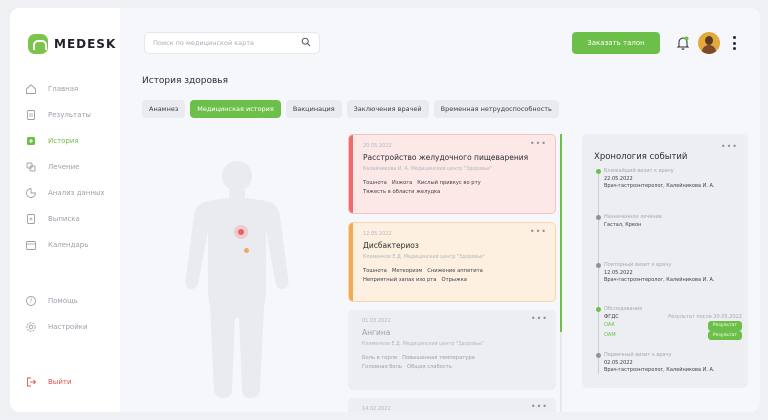 The width and height of the screenshot is (768, 420). What do you see at coordinates (31, 141) in the screenshot?
I see `history-icon` at bounding box center [31, 141].